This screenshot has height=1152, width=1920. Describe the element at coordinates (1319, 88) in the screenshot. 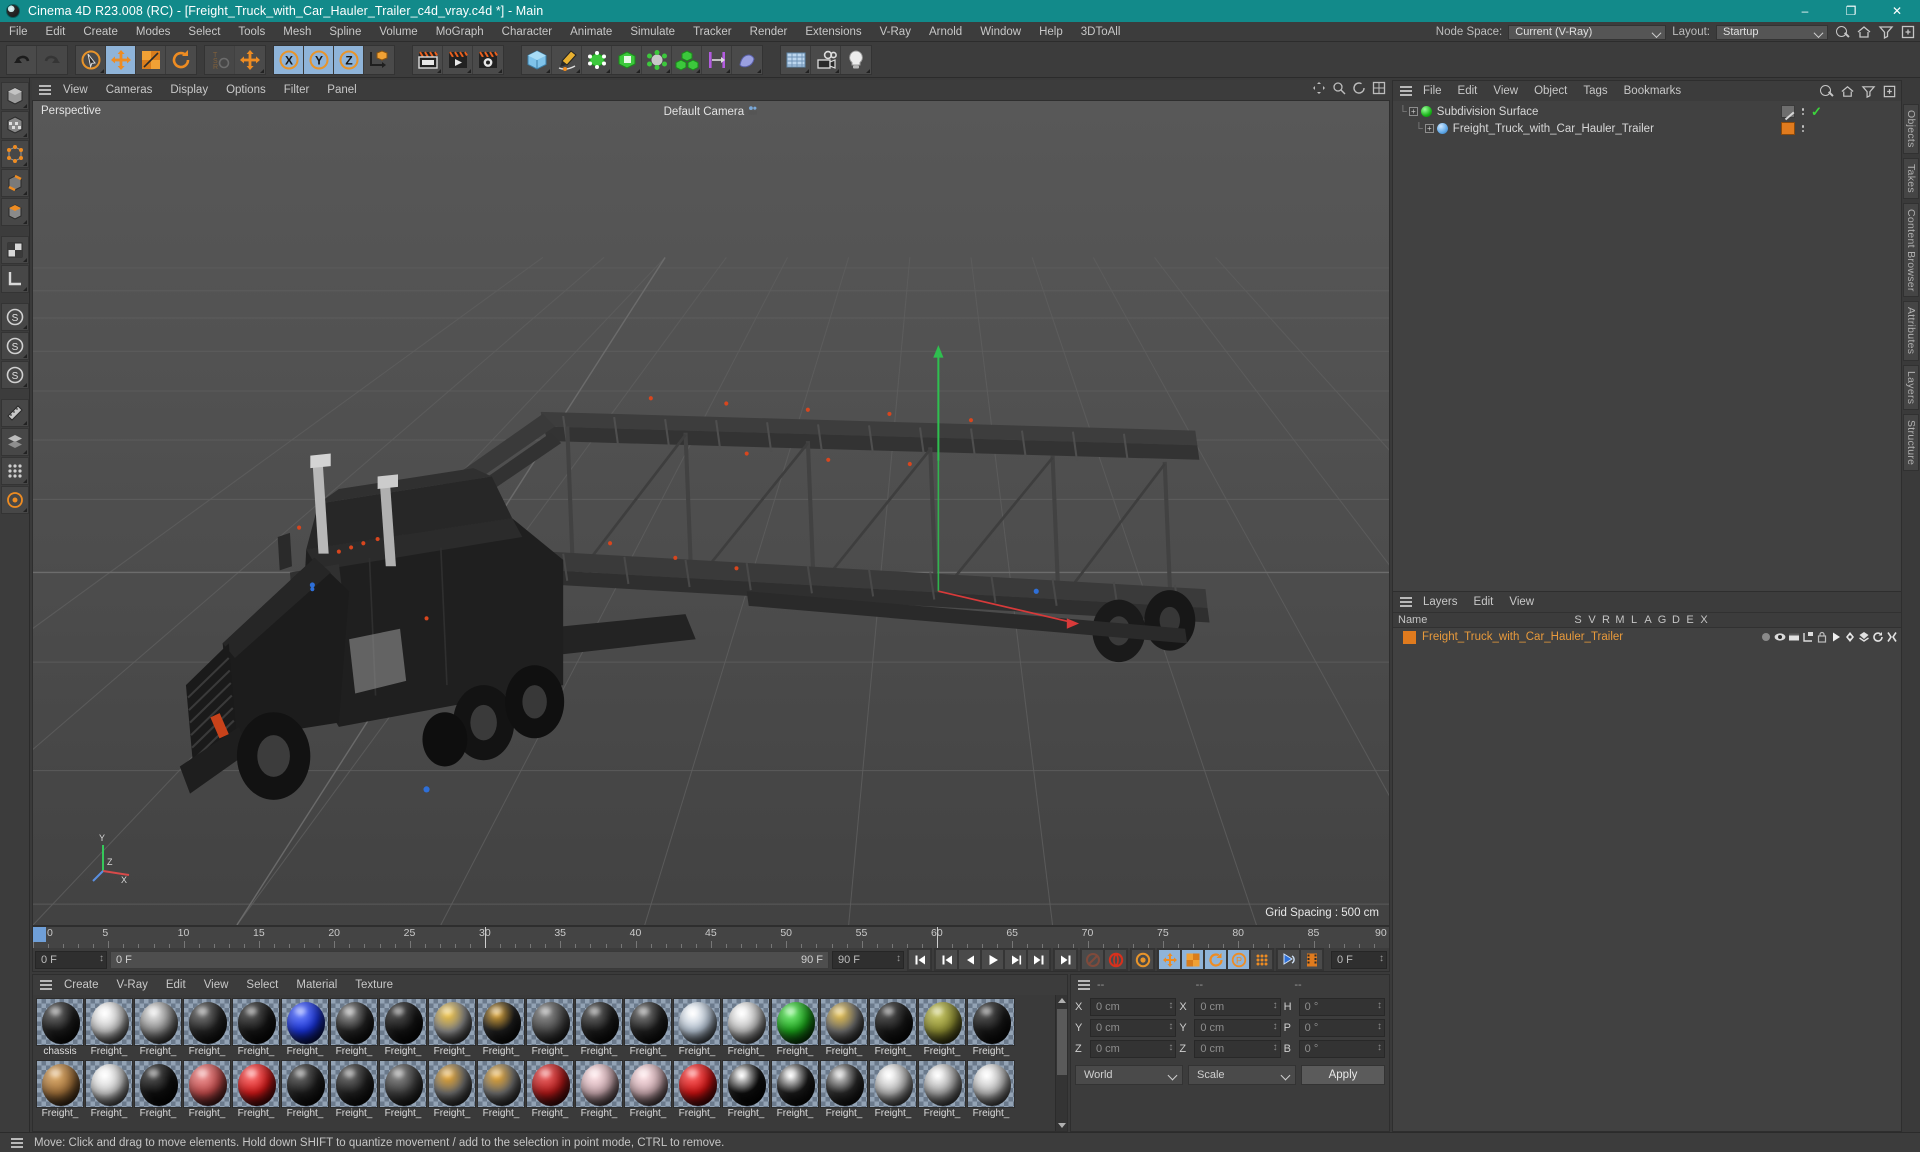

I see `pan-icon` at that location.